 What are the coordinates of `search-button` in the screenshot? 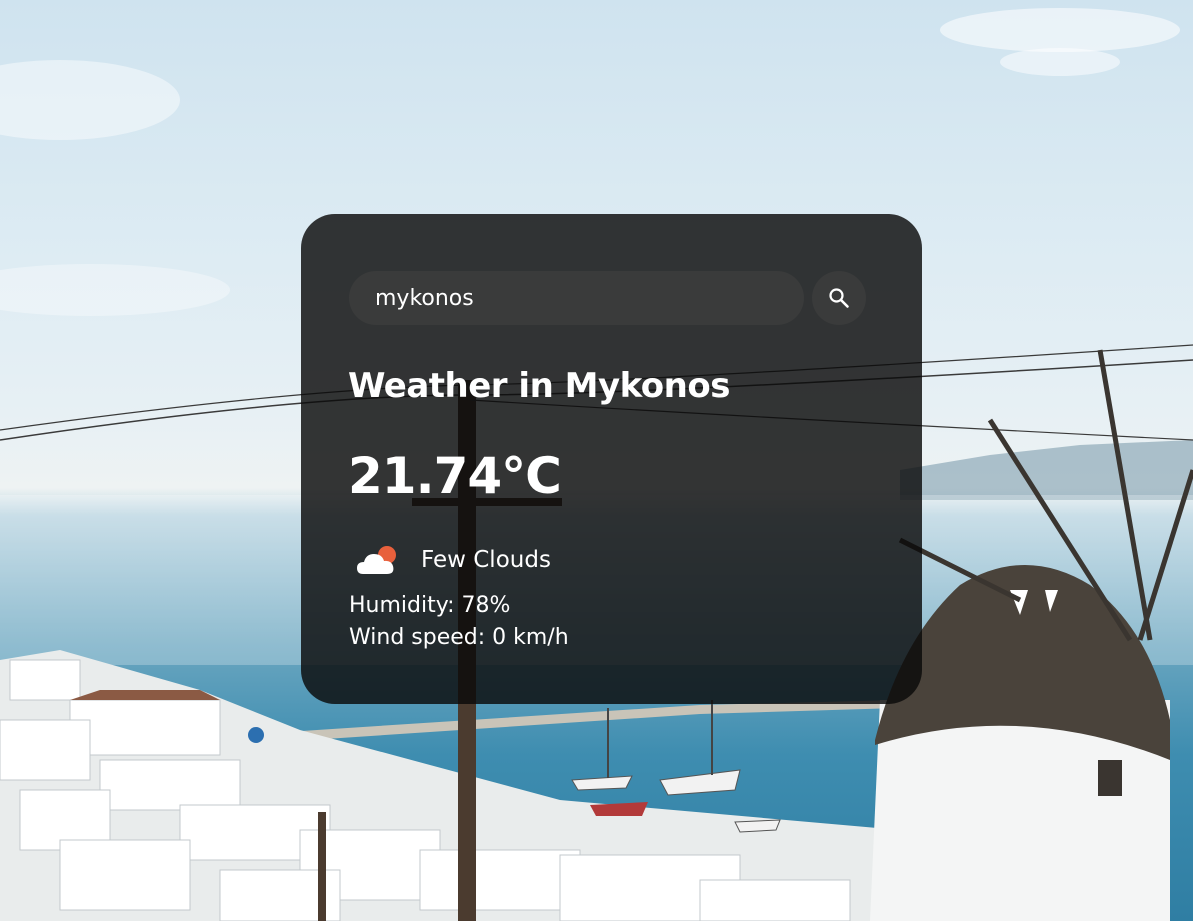 It's located at (839, 298).